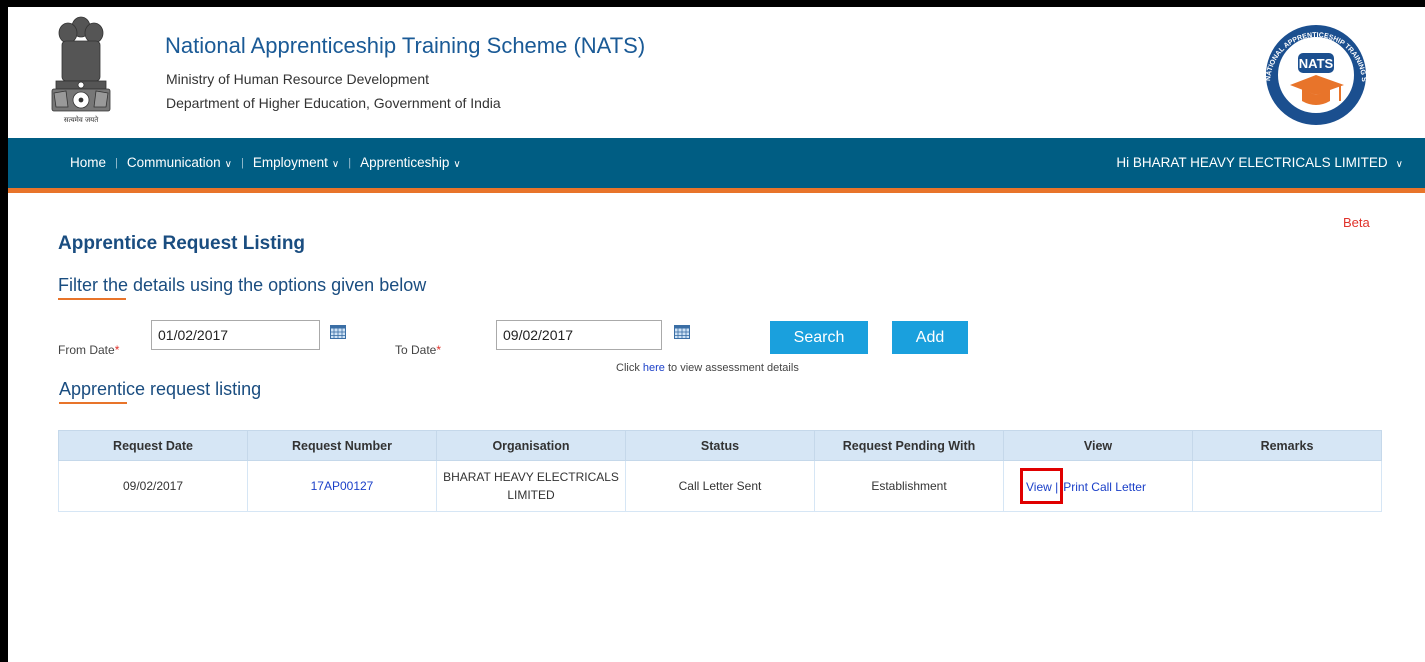 This screenshot has width=1425, height=662. What do you see at coordinates (297, 79) in the screenshot?
I see `org-subtitle-ministry: Ministry of Human Resource Development` at bounding box center [297, 79].